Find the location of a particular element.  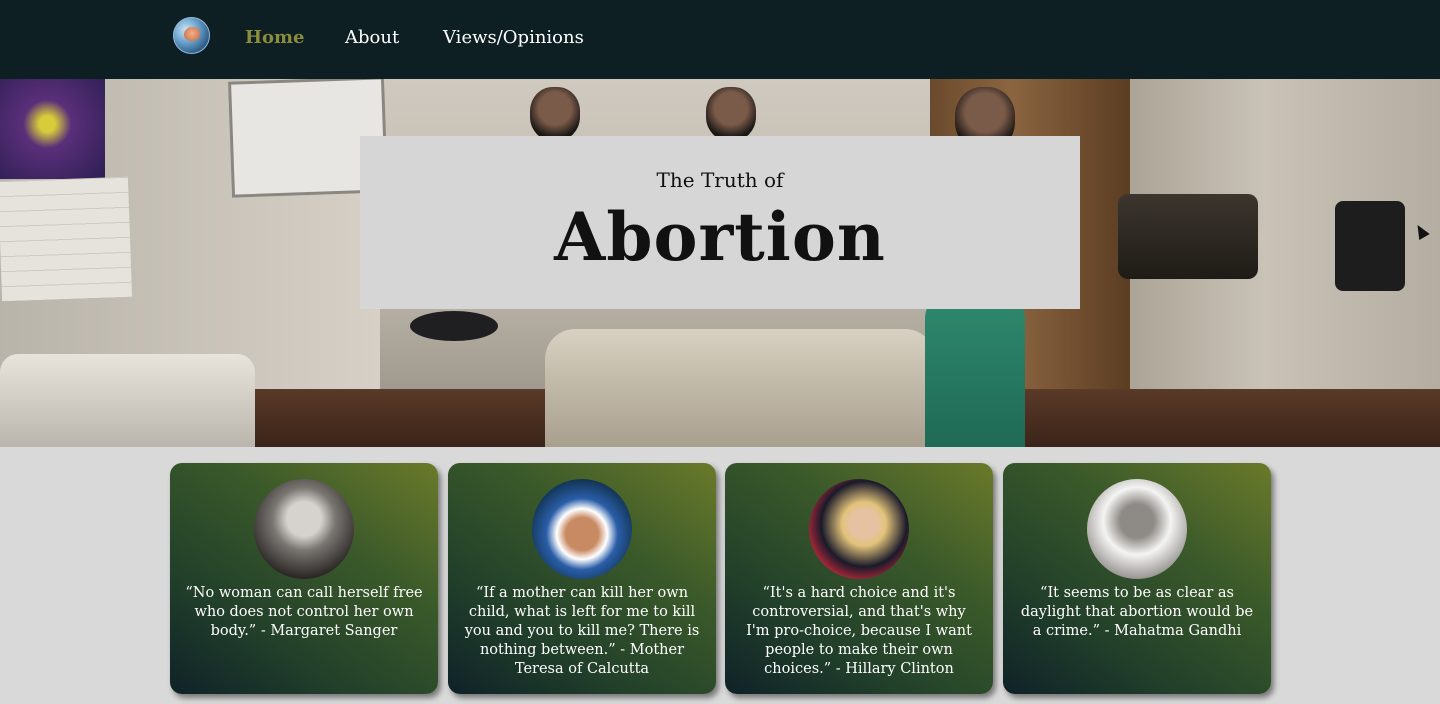

hero-medical-machine is located at coordinates (1188, 236).